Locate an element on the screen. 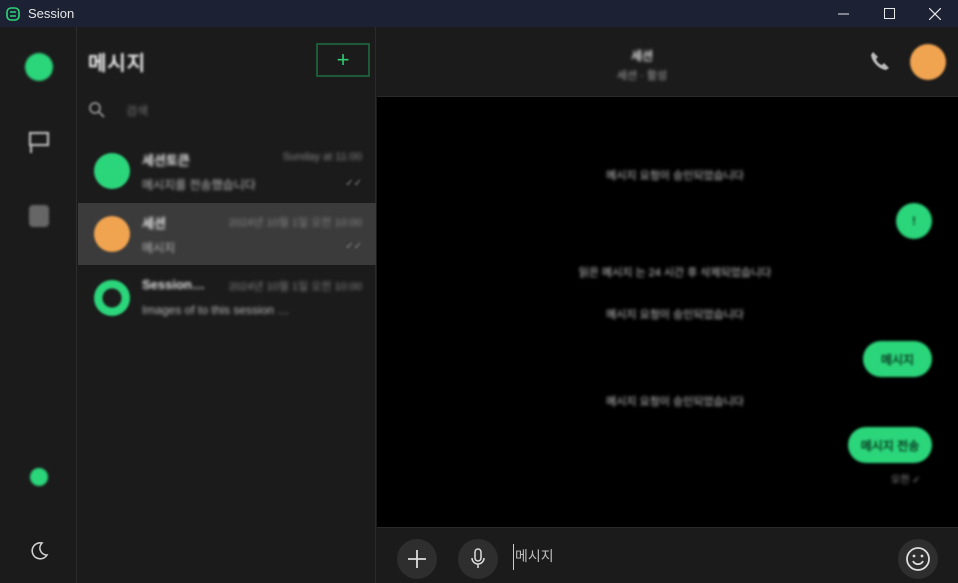 This screenshot has height=583, width=958. message-text: 메시지 is located at coordinates (897, 359).